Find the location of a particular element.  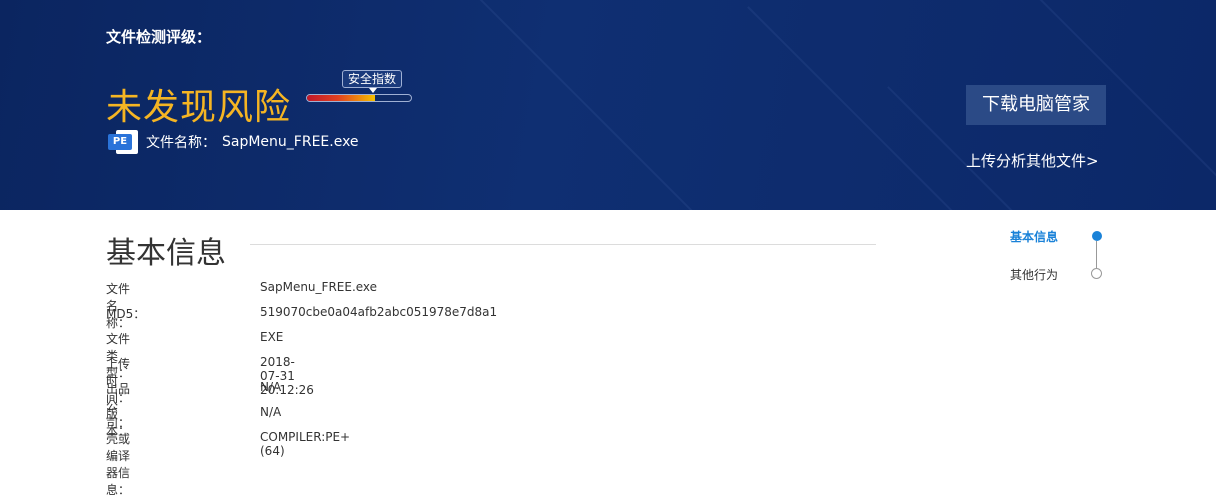

side-nav-basic-info: 基本信息 is located at coordinates (1034, 236).